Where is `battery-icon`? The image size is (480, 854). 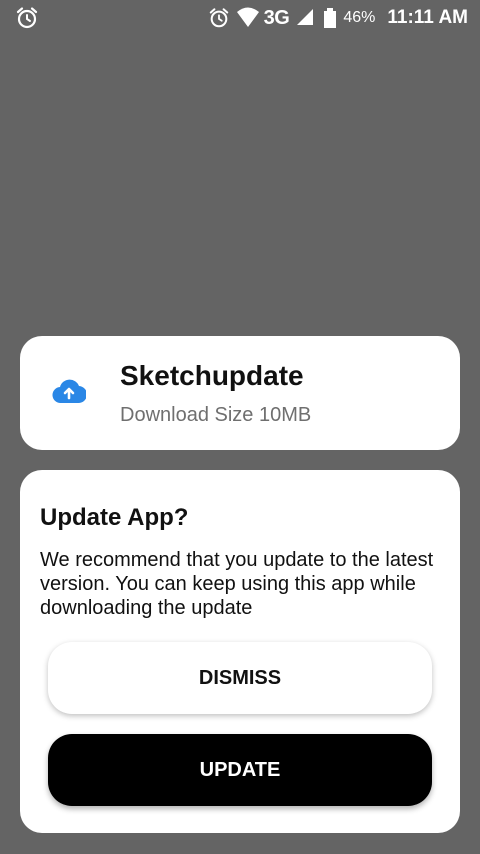 battery-icon is located at coordinates (330, 18).